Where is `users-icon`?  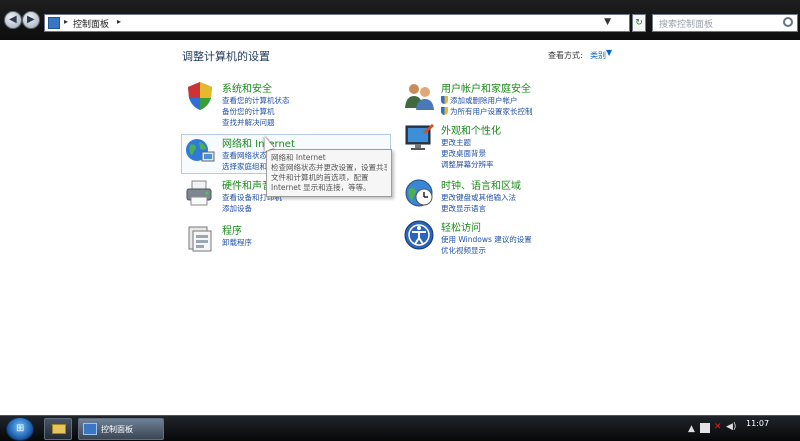 users-icon is located at coordinates (419, 97).